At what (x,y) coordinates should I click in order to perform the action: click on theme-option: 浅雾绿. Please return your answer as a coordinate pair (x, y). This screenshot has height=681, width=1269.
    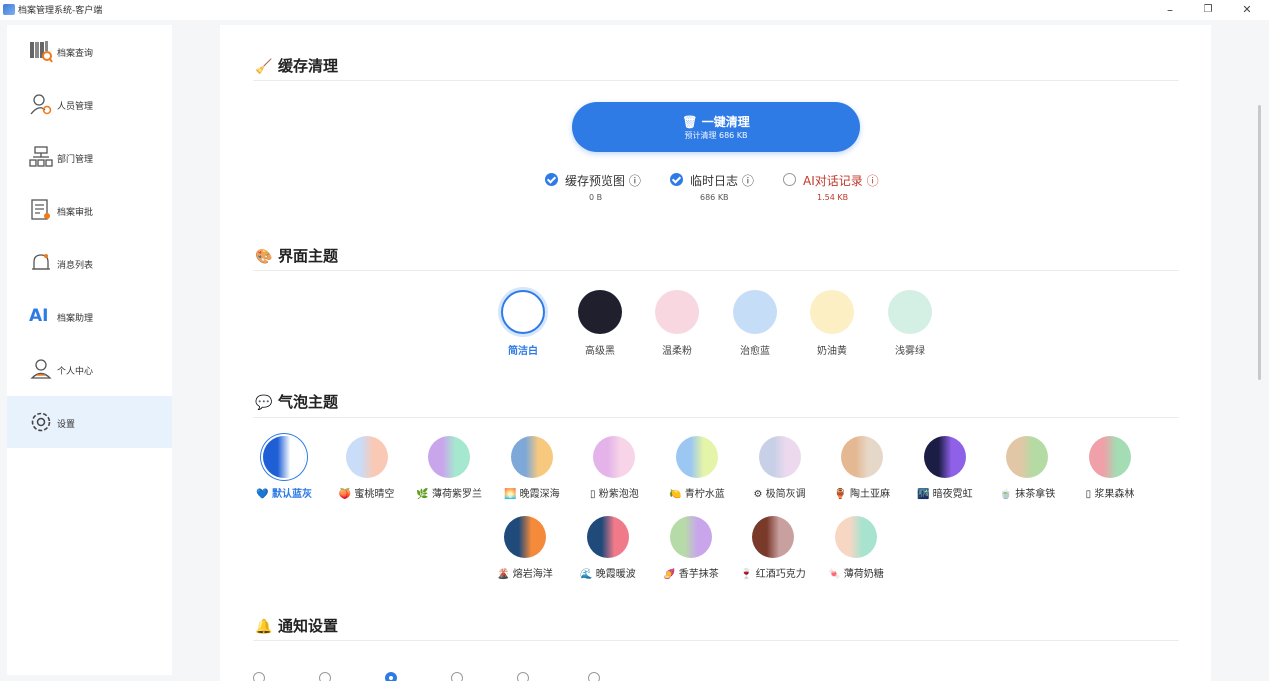
    Looking at the image, I should click on (910, 325).